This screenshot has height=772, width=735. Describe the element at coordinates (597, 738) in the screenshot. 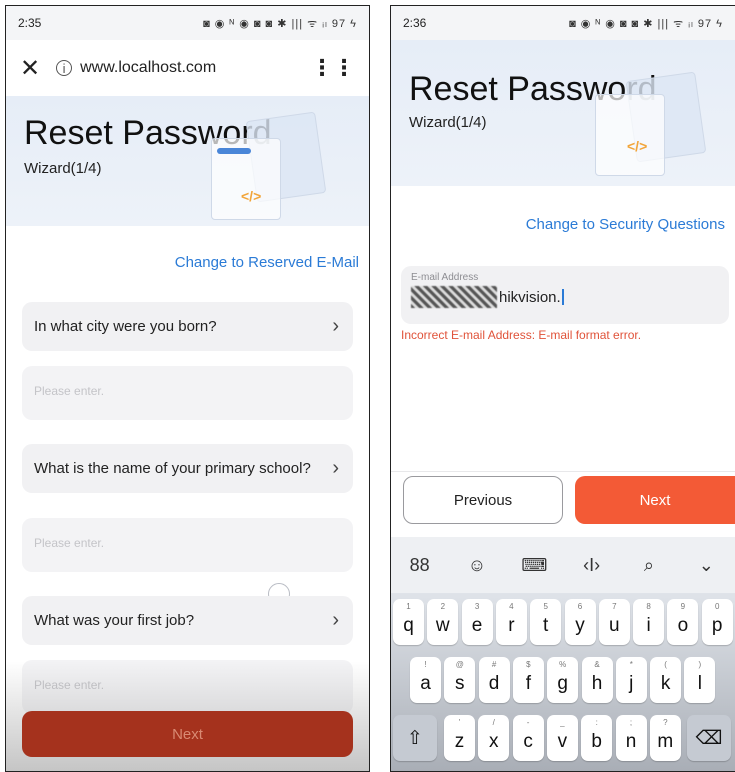

I see `key-b: :b` at that location.